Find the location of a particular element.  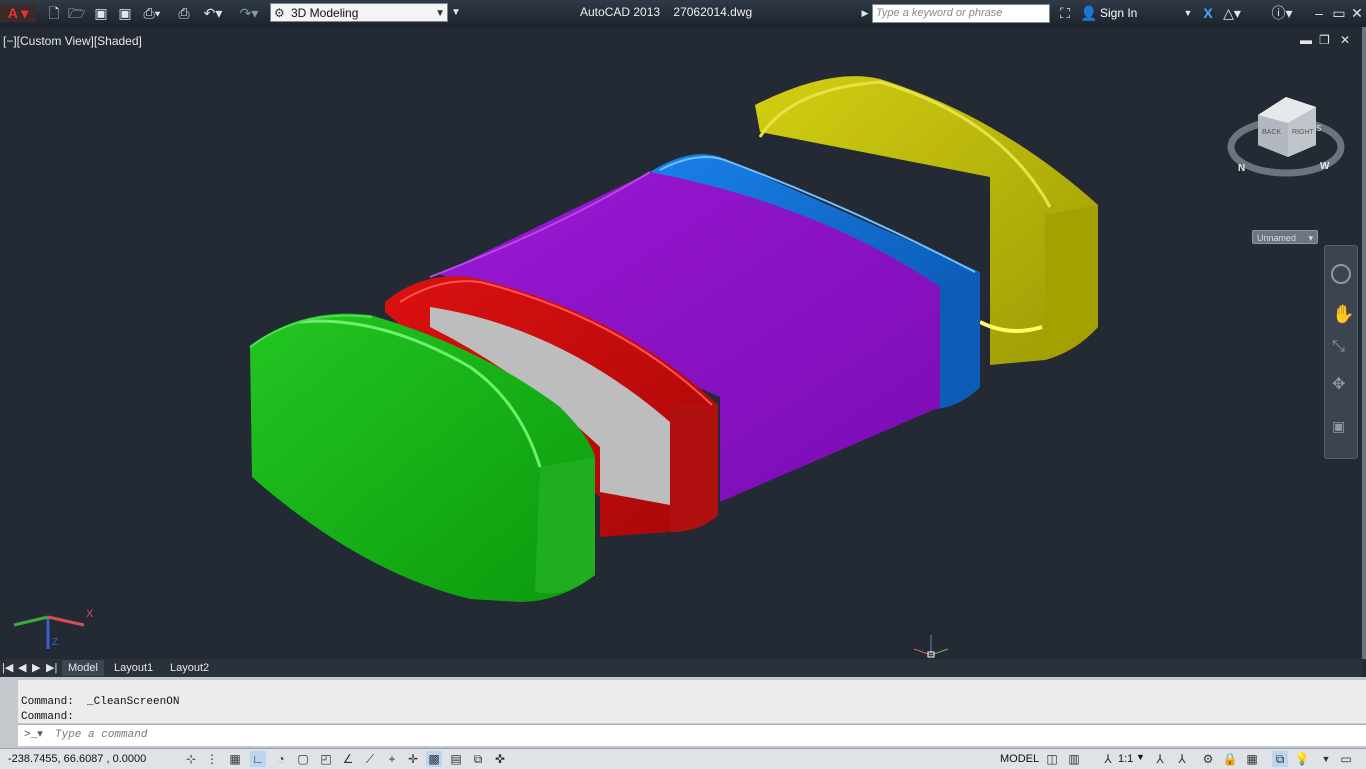

auto-scale-icon: ⅄ is located at coordinates (1182, 759).